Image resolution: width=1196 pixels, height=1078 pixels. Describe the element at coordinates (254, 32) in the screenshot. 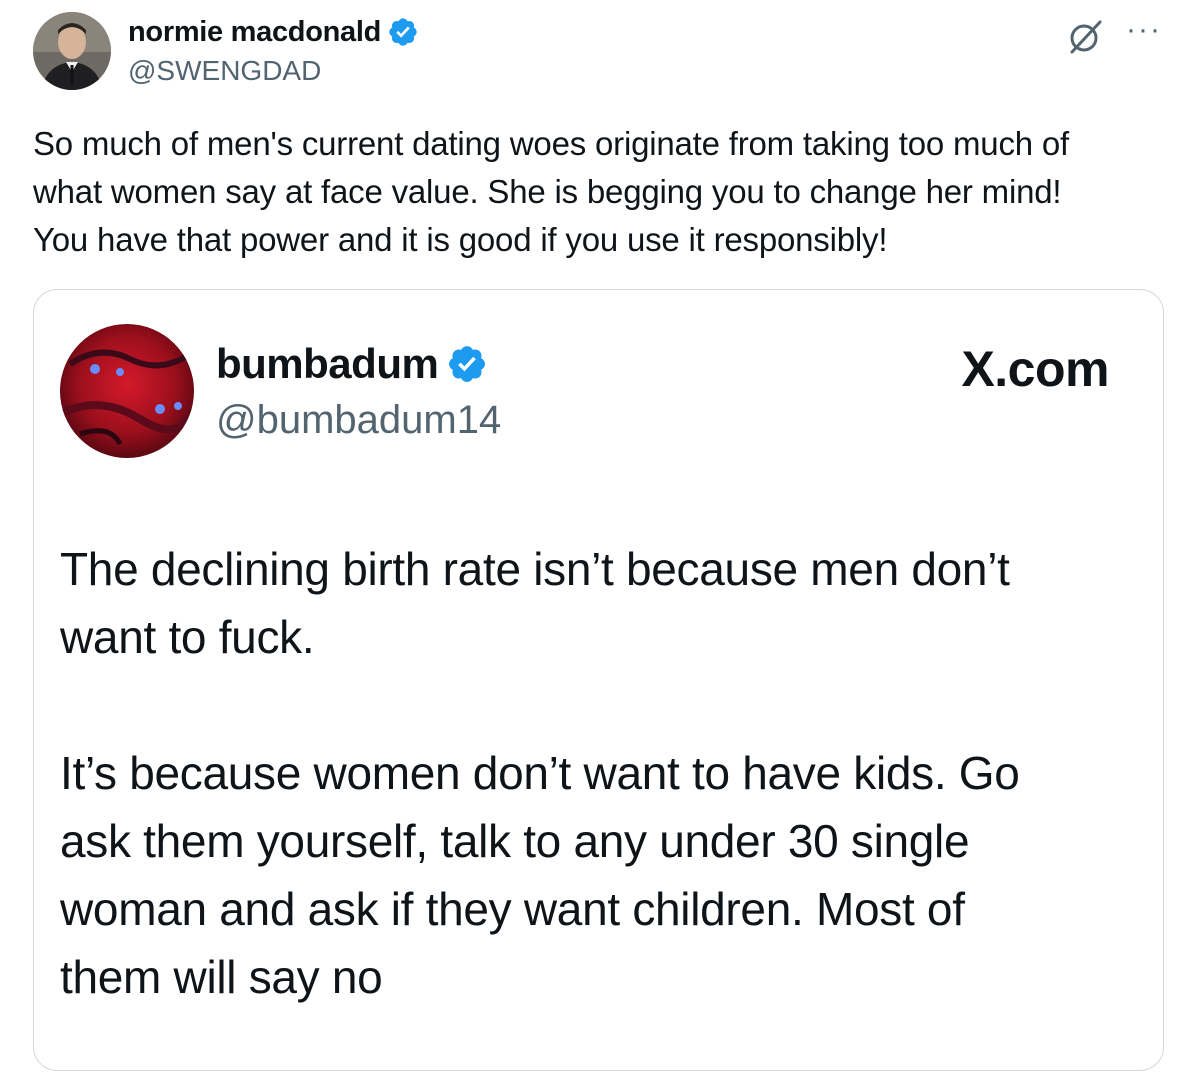

I see `author-display-name: normie macdonald` at that location.